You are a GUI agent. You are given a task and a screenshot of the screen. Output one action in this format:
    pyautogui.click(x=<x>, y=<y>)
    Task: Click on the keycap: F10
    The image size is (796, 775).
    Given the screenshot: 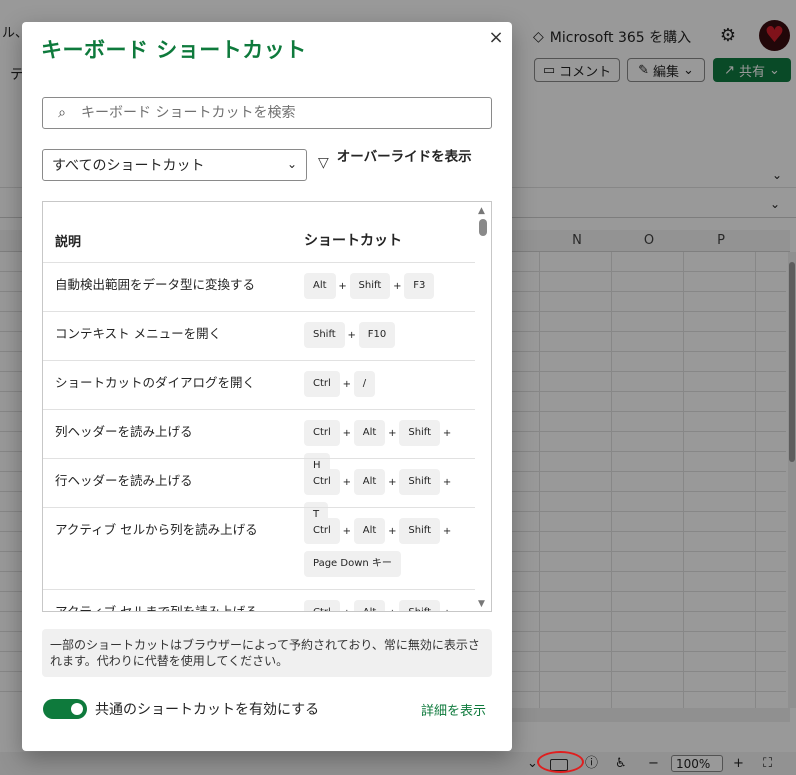 What is the action you would take?
    pyautogui.click(x=377, y=335)
    